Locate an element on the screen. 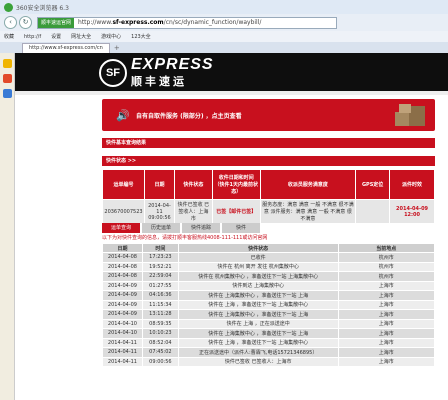  tab-waybill-query: 运单查询 is located at coordinates (121, 228).